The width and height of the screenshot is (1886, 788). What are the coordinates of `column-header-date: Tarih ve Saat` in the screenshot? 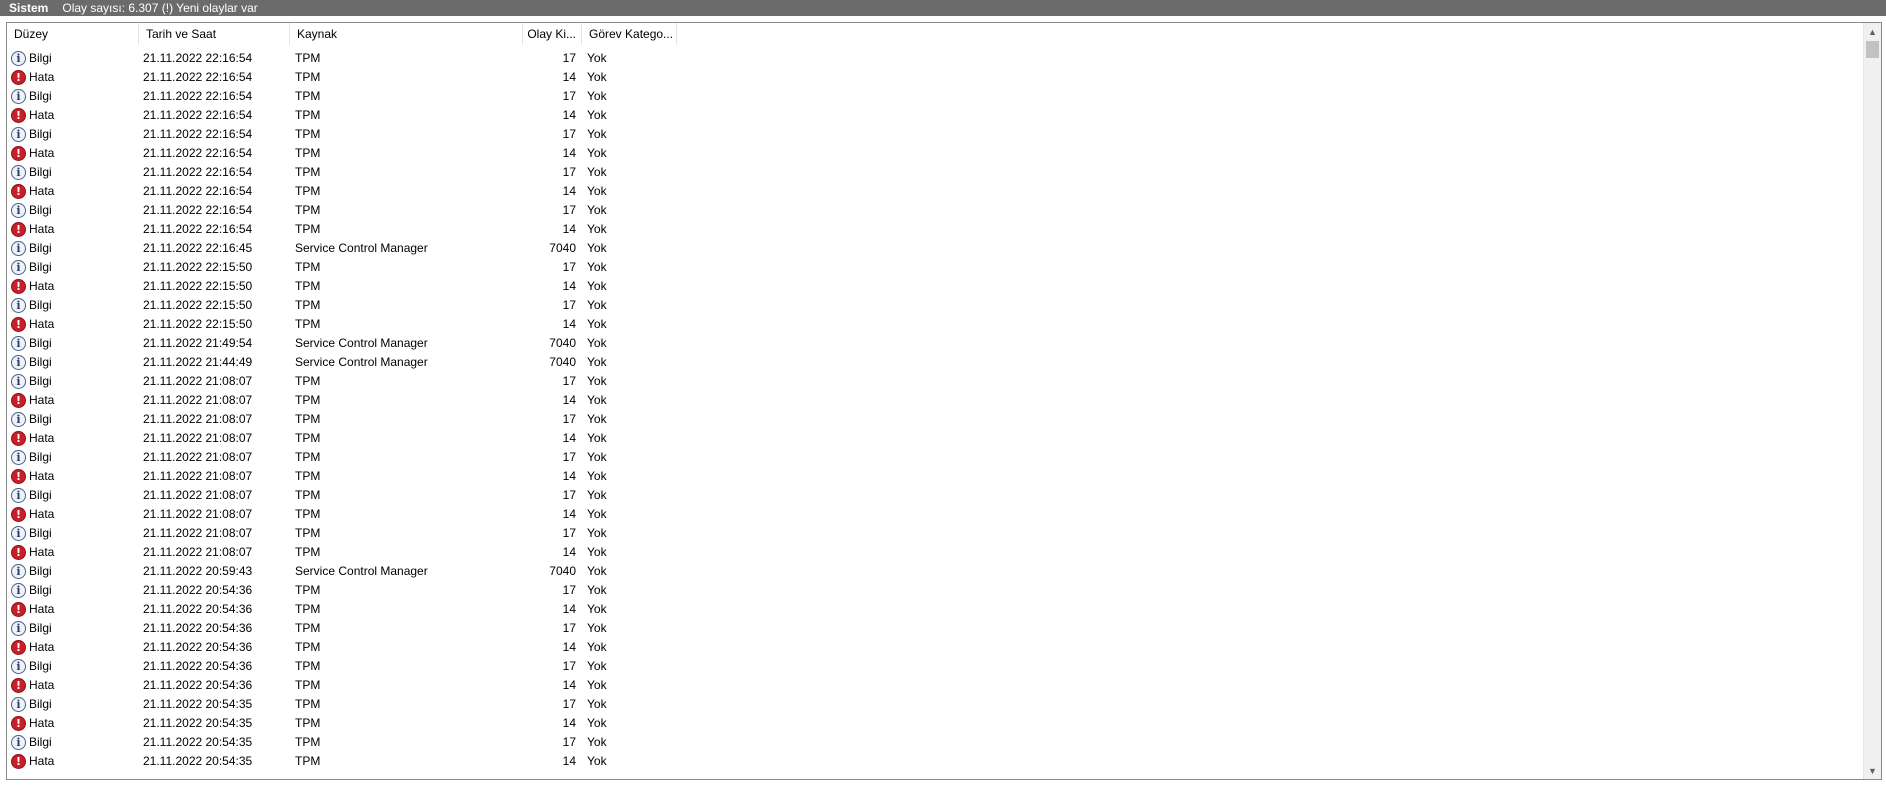 It's located at (214, 34).